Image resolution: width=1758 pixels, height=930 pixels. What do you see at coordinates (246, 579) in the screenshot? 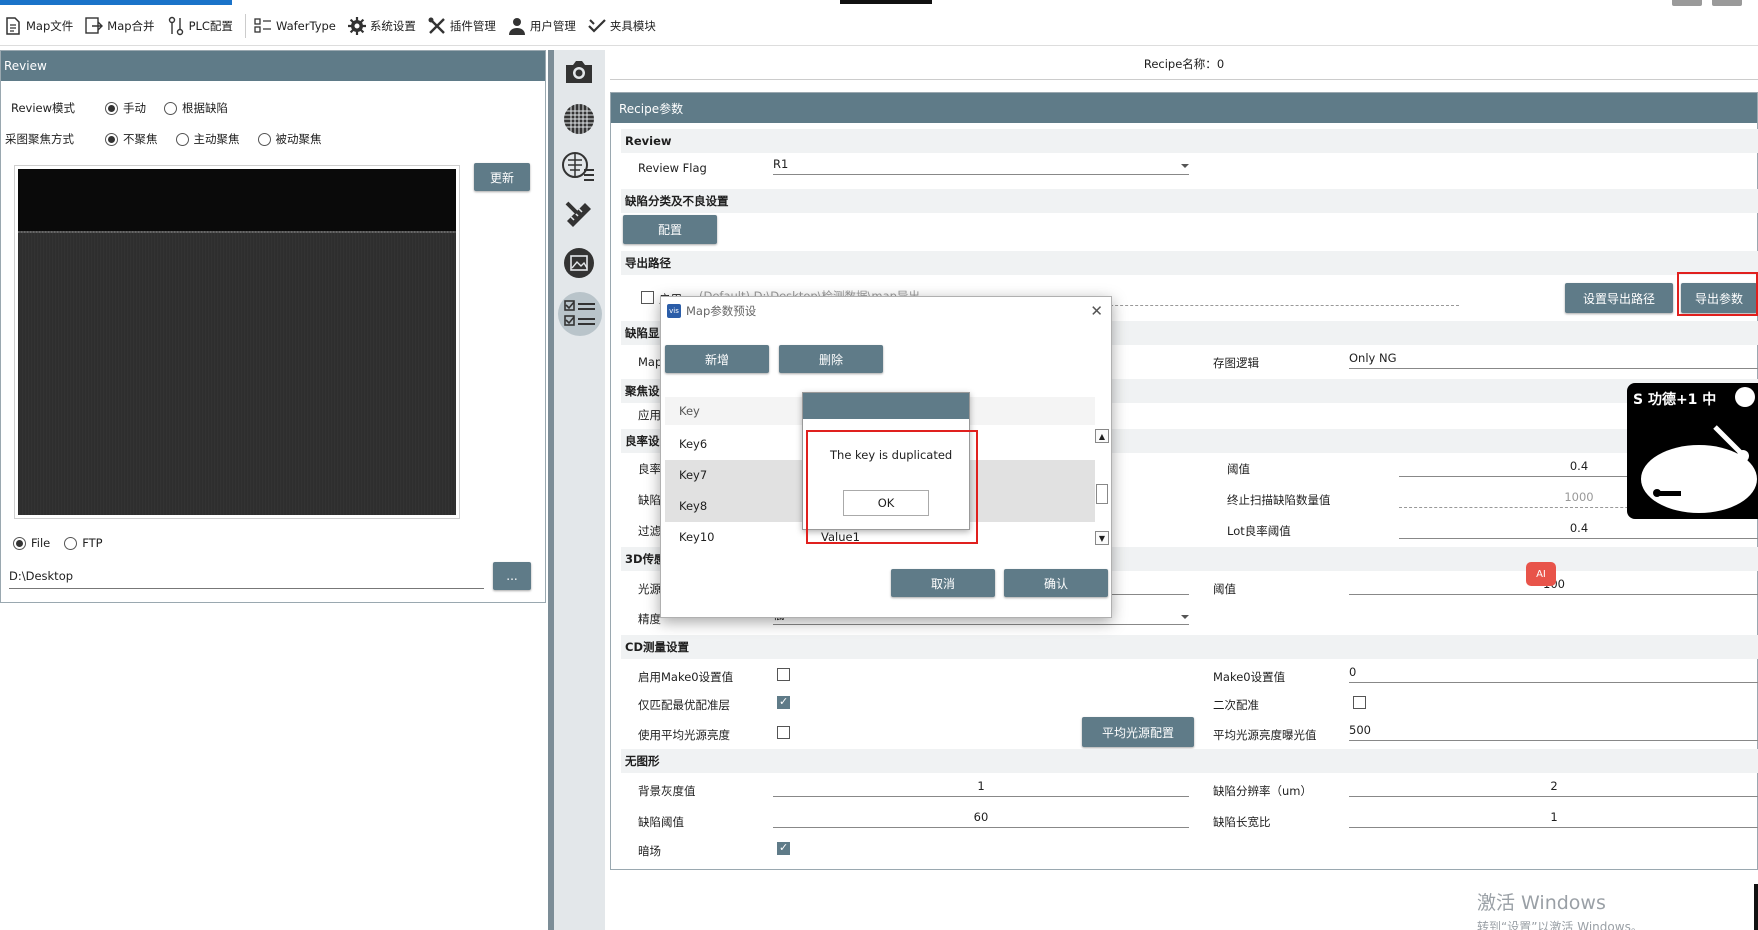
I see `path-input: D:\Desktop` at bounding box center [246, 579].